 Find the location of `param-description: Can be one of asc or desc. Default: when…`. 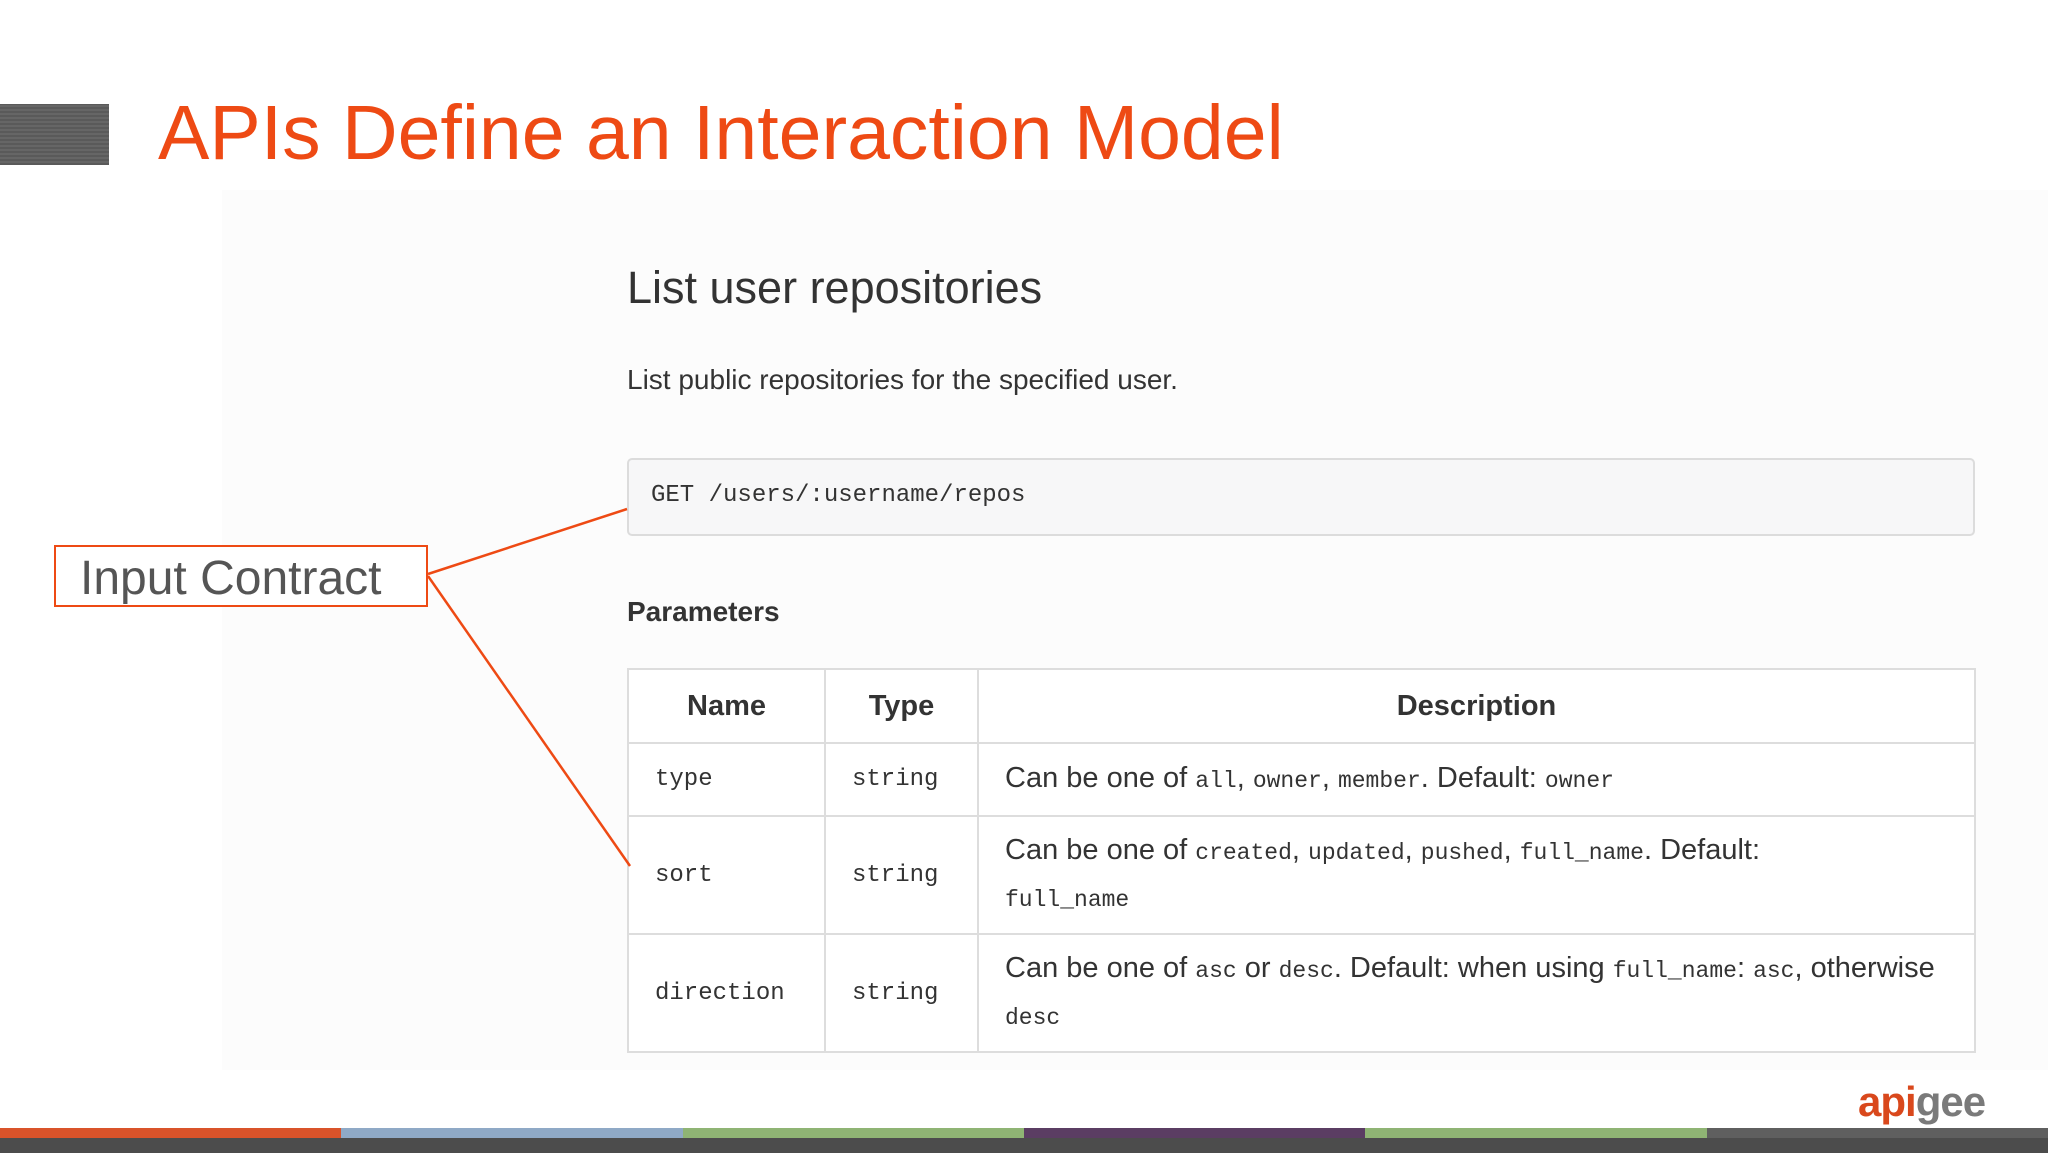

param-description: Can be one of asc or desc. Default: when… is located at coordinates (1476, 993).